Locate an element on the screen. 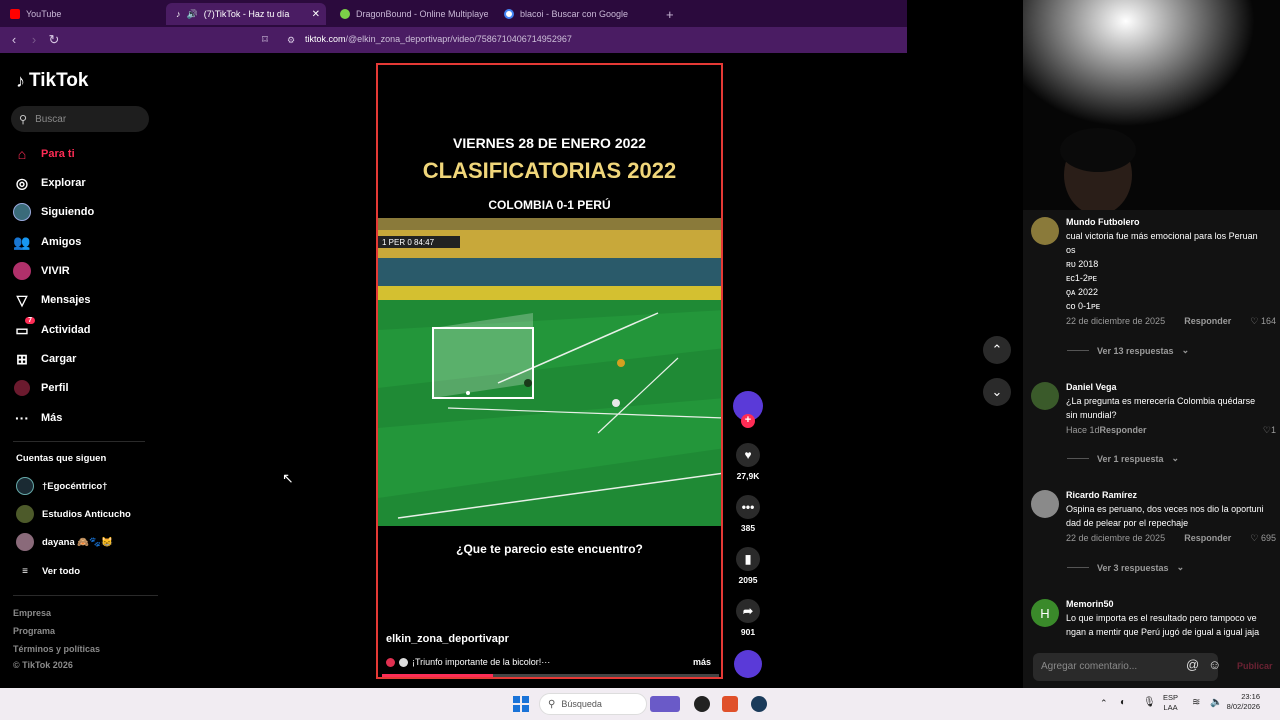 This screenshot has width=1280, height=720. tray-app-icon: ◐ is located at coordinates (1123, 702).